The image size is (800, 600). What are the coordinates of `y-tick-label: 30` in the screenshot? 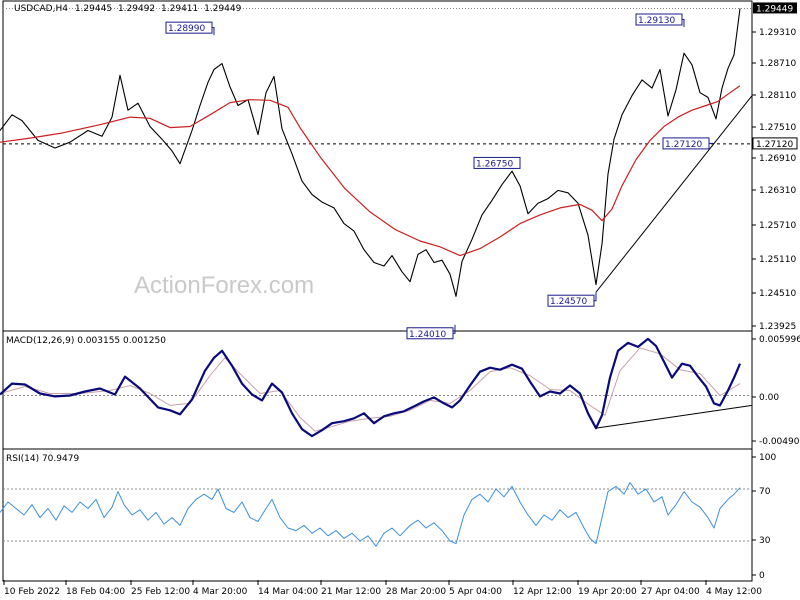 It's located at (765, 541).